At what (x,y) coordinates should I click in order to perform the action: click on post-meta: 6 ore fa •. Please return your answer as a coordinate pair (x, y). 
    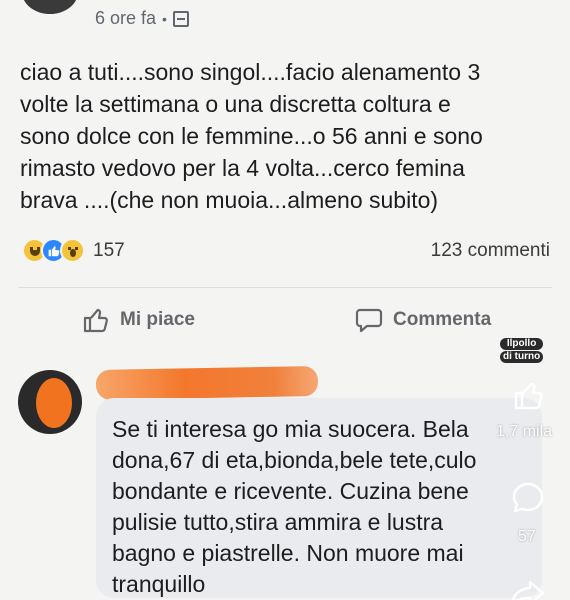
    Looking at the image, I should click on (142, 18).